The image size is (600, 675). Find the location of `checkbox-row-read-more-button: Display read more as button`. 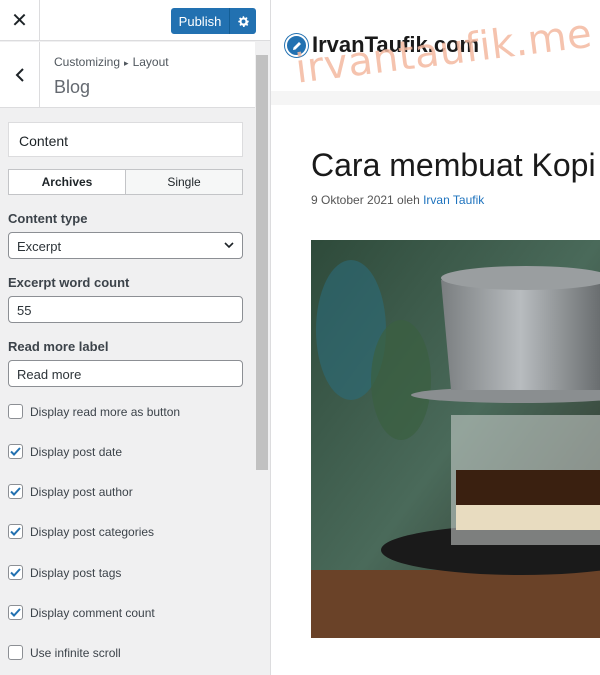

checkbox-row-read-more-button: Display read more as button is located at coordinates (94, 411).